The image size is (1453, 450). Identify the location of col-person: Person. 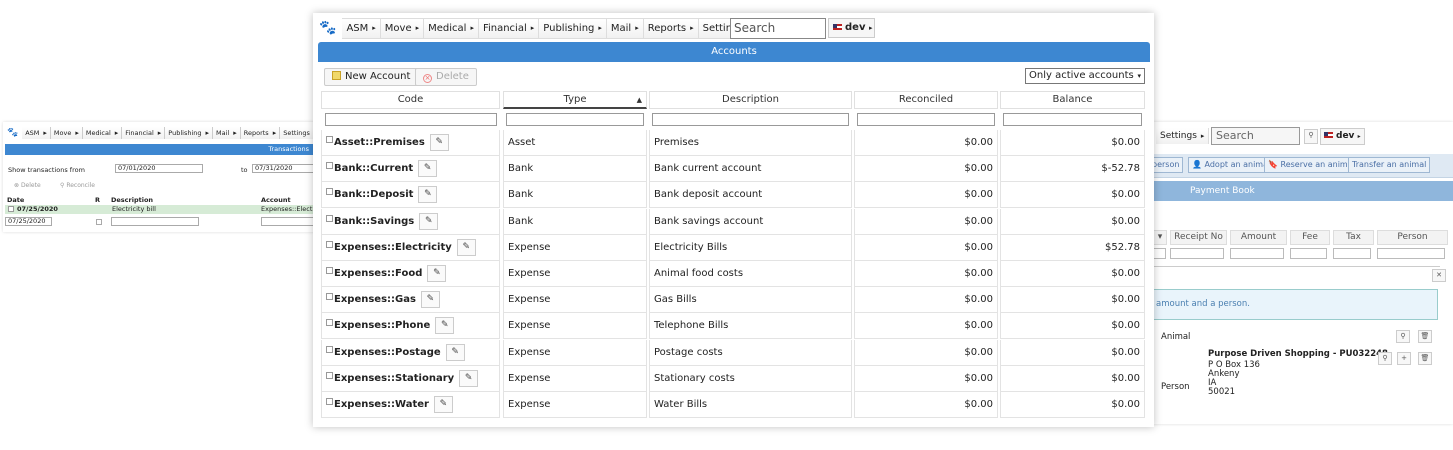
(1412, 237).